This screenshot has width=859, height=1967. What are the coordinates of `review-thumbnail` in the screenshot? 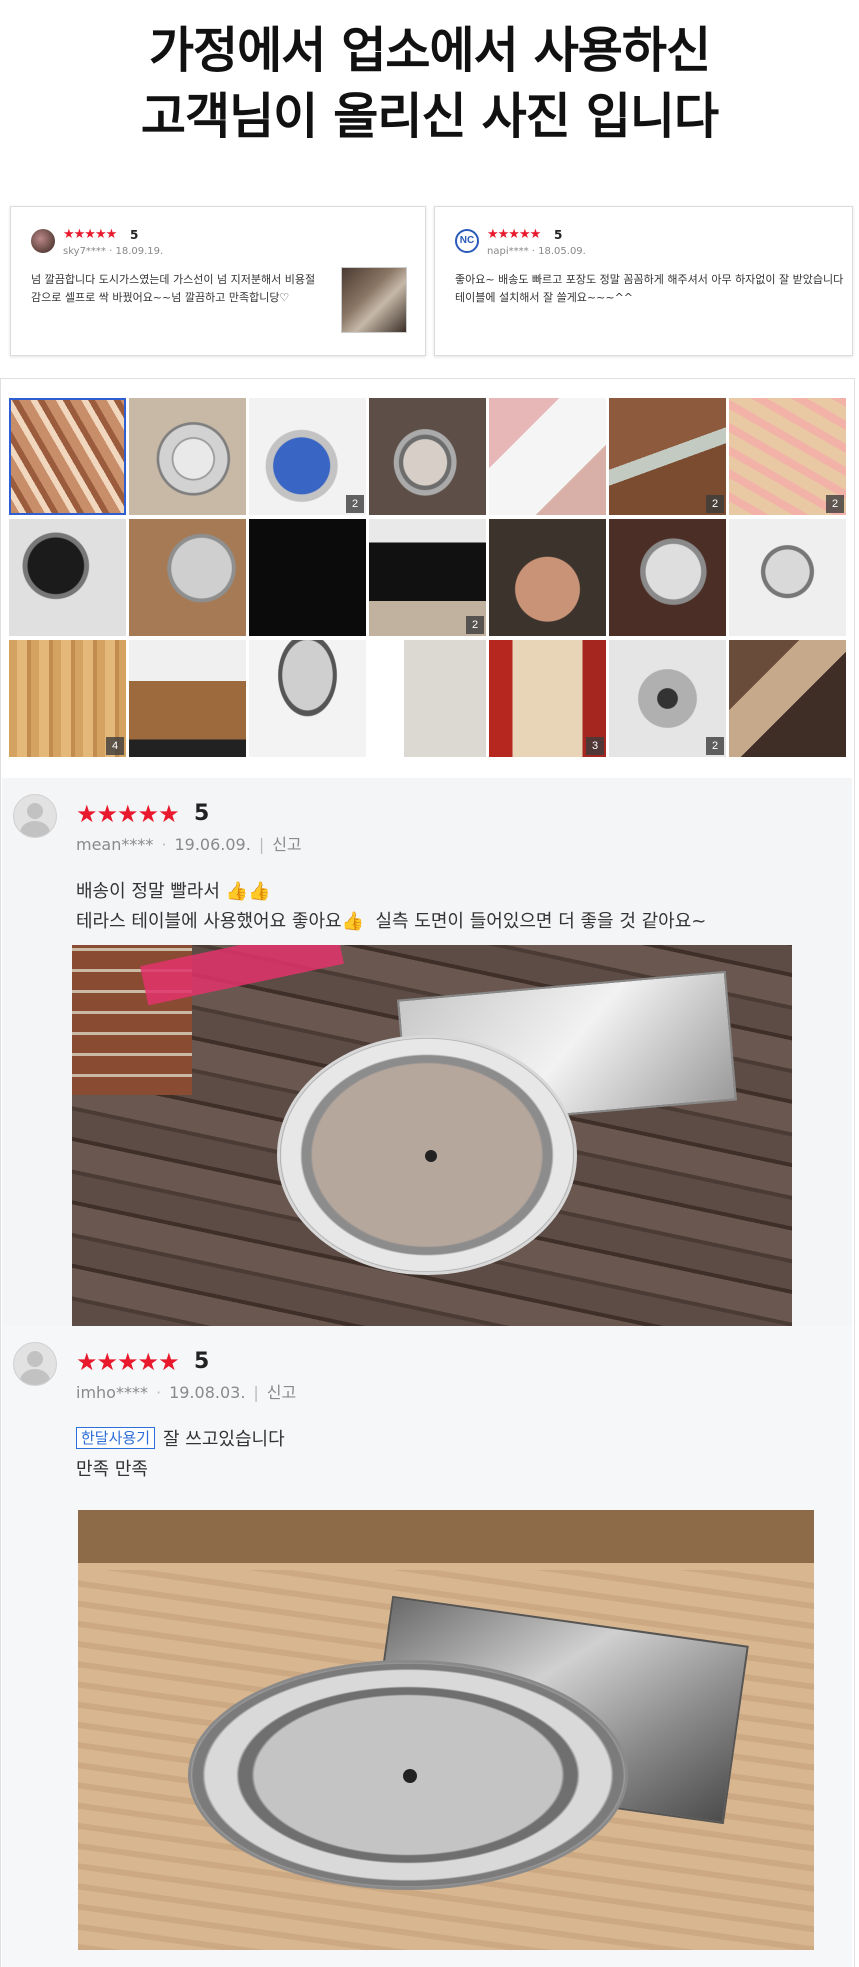 It's located at (374, 300).